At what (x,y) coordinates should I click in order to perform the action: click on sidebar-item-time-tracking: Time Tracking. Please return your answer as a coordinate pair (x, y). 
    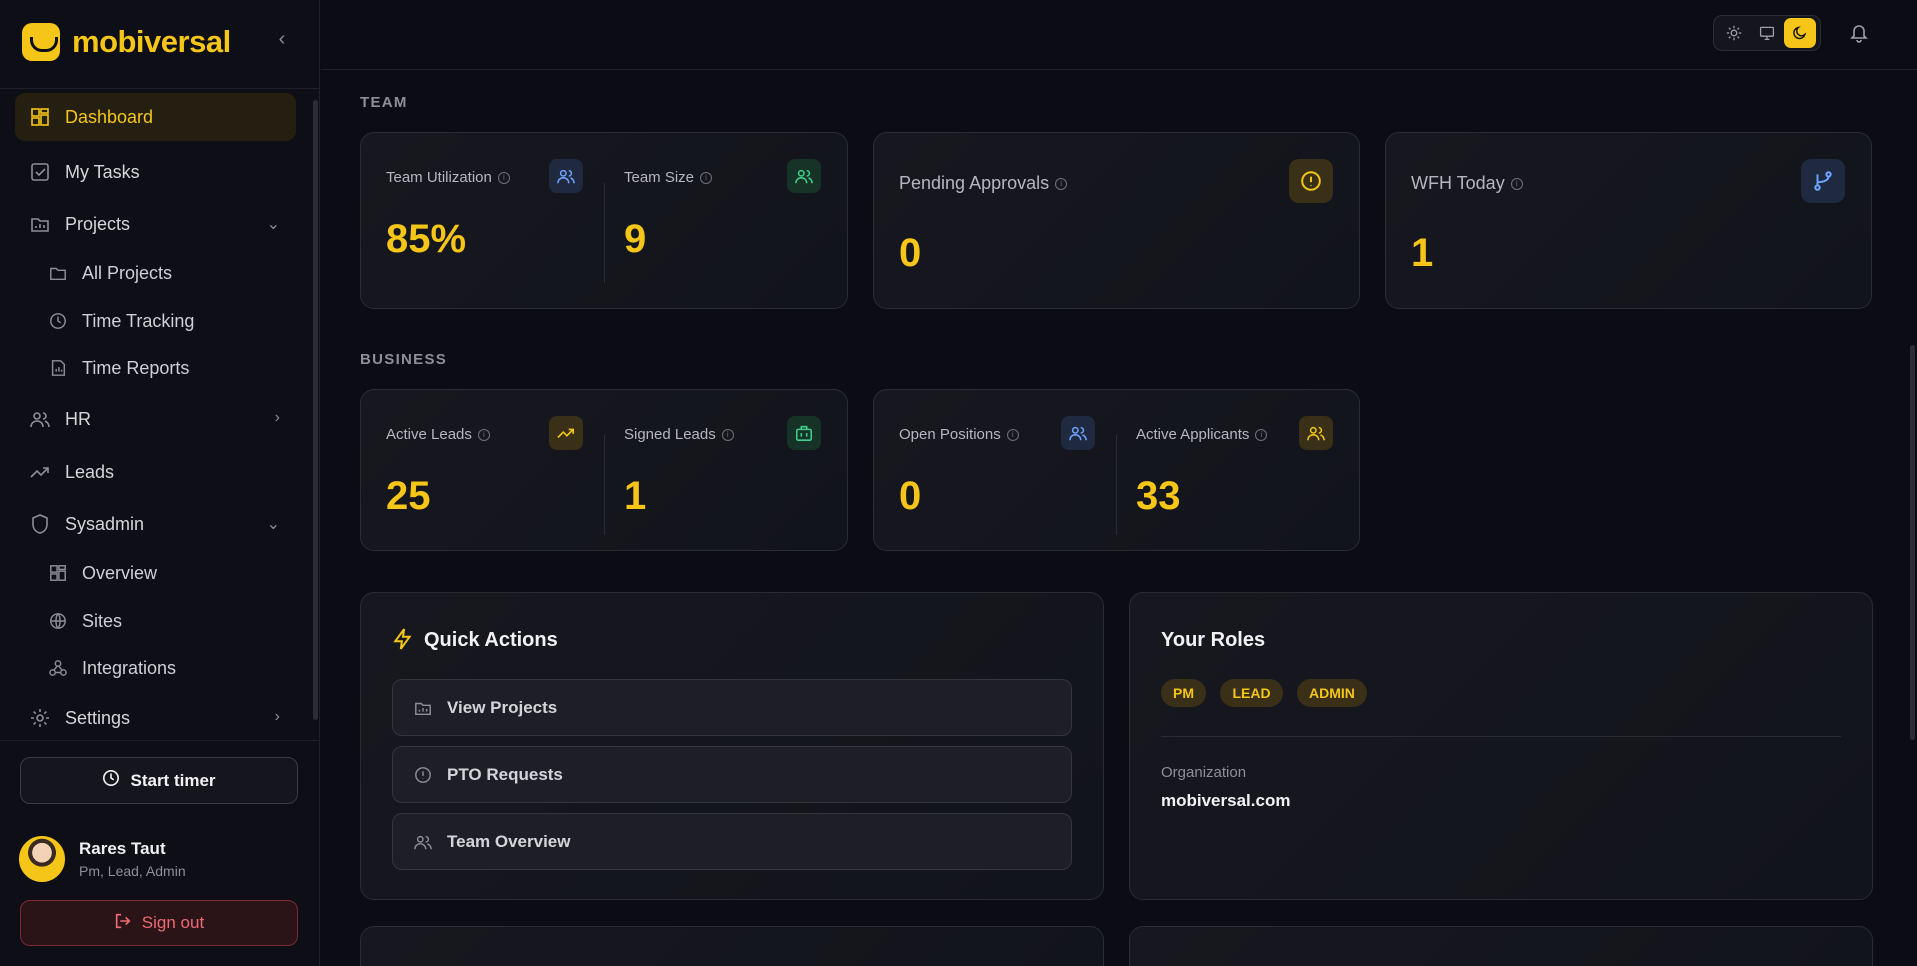
    Looking at the image, I should click on (168, 321).